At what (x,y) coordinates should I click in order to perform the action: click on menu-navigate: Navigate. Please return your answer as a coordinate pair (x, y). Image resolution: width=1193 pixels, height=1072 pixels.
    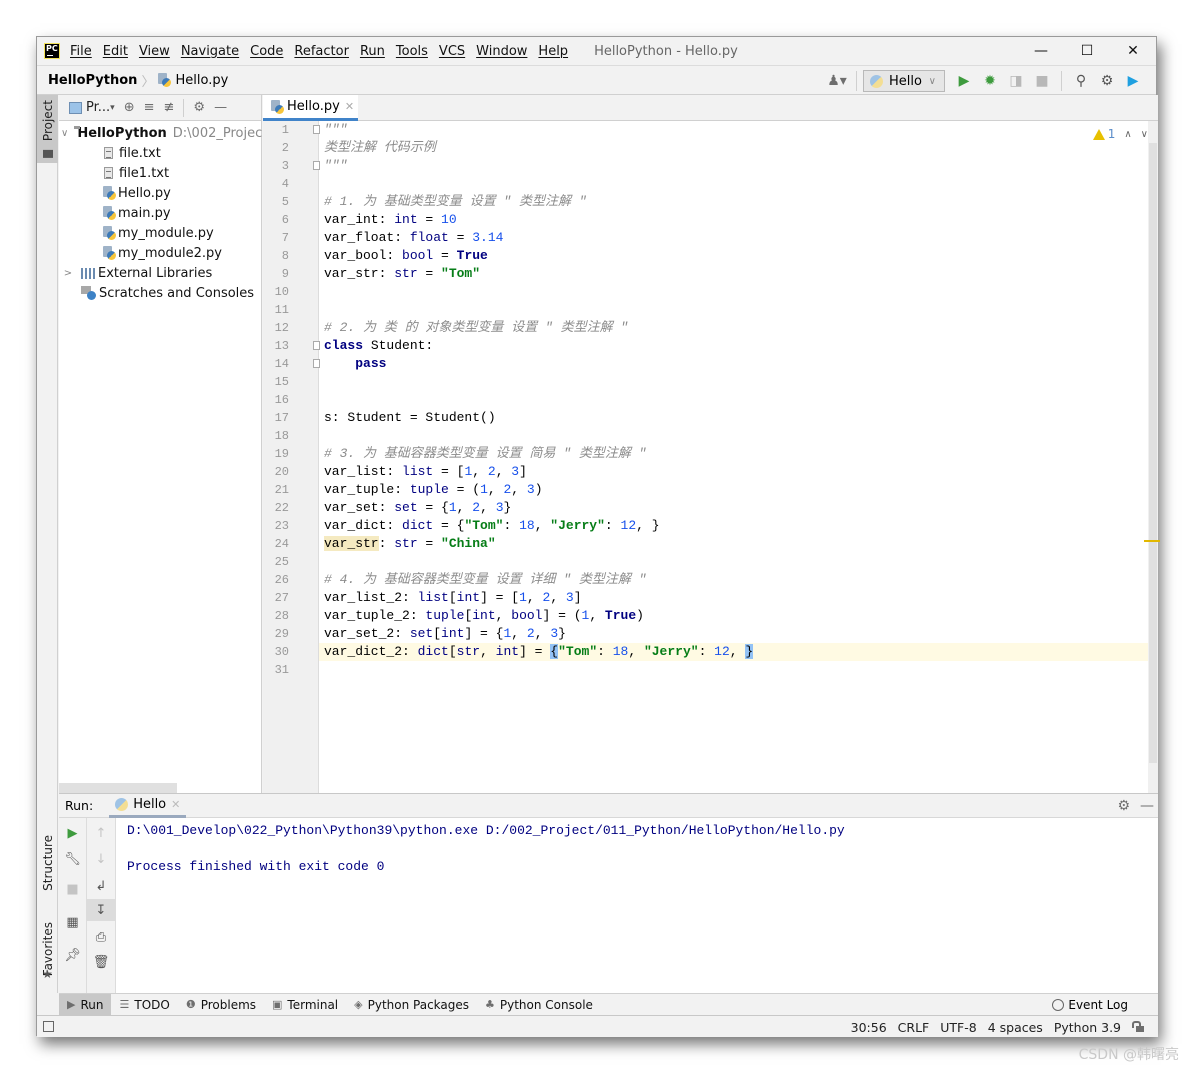
    Looking at the image, I should click on (210, 51).